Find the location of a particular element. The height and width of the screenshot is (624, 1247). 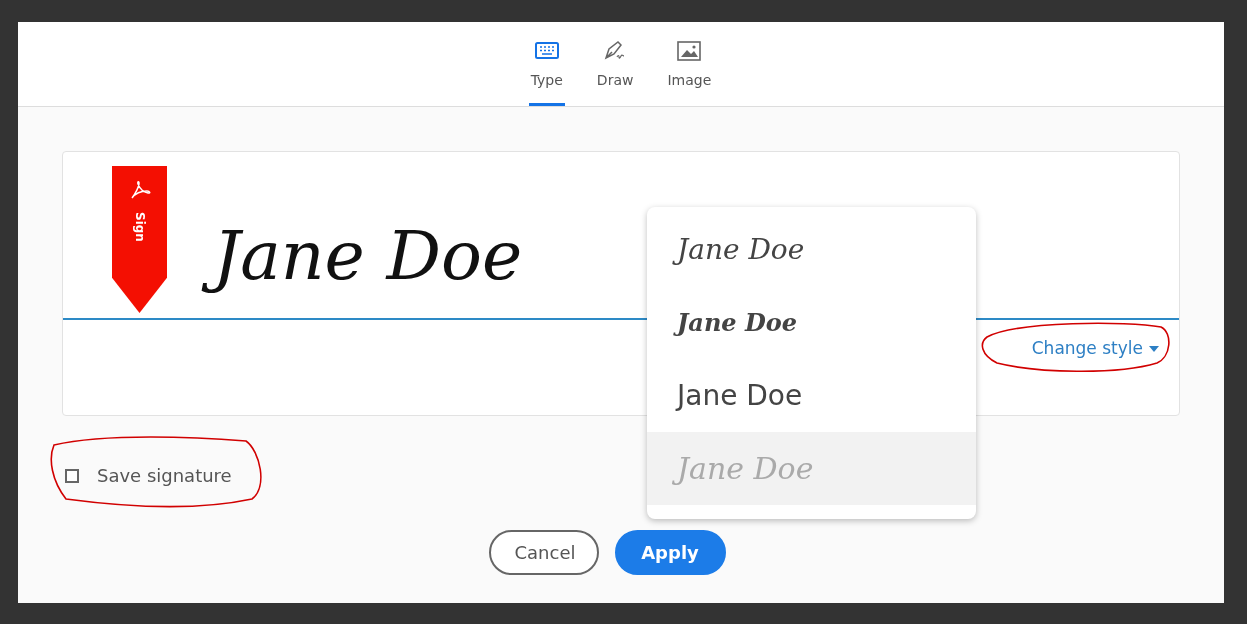

tab: Image is located at coordinates (689, 72).